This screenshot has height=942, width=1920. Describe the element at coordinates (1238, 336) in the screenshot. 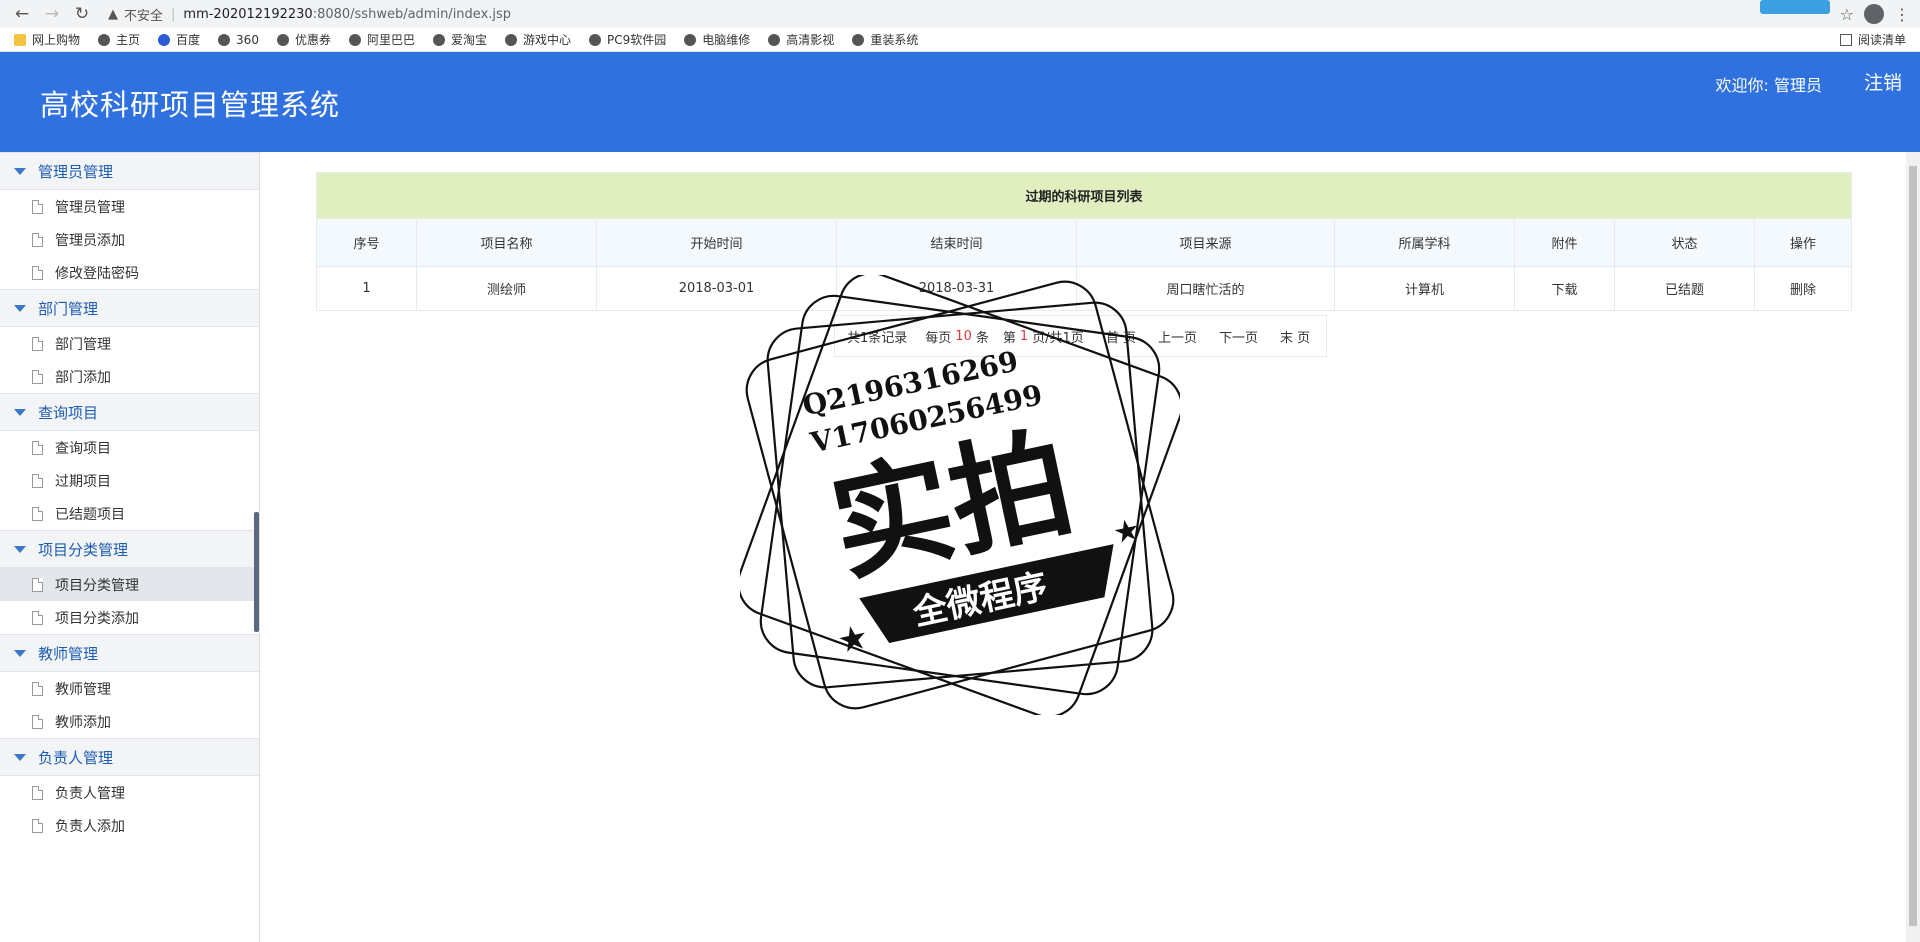

I see `next-page-link: 下一页` at that location.